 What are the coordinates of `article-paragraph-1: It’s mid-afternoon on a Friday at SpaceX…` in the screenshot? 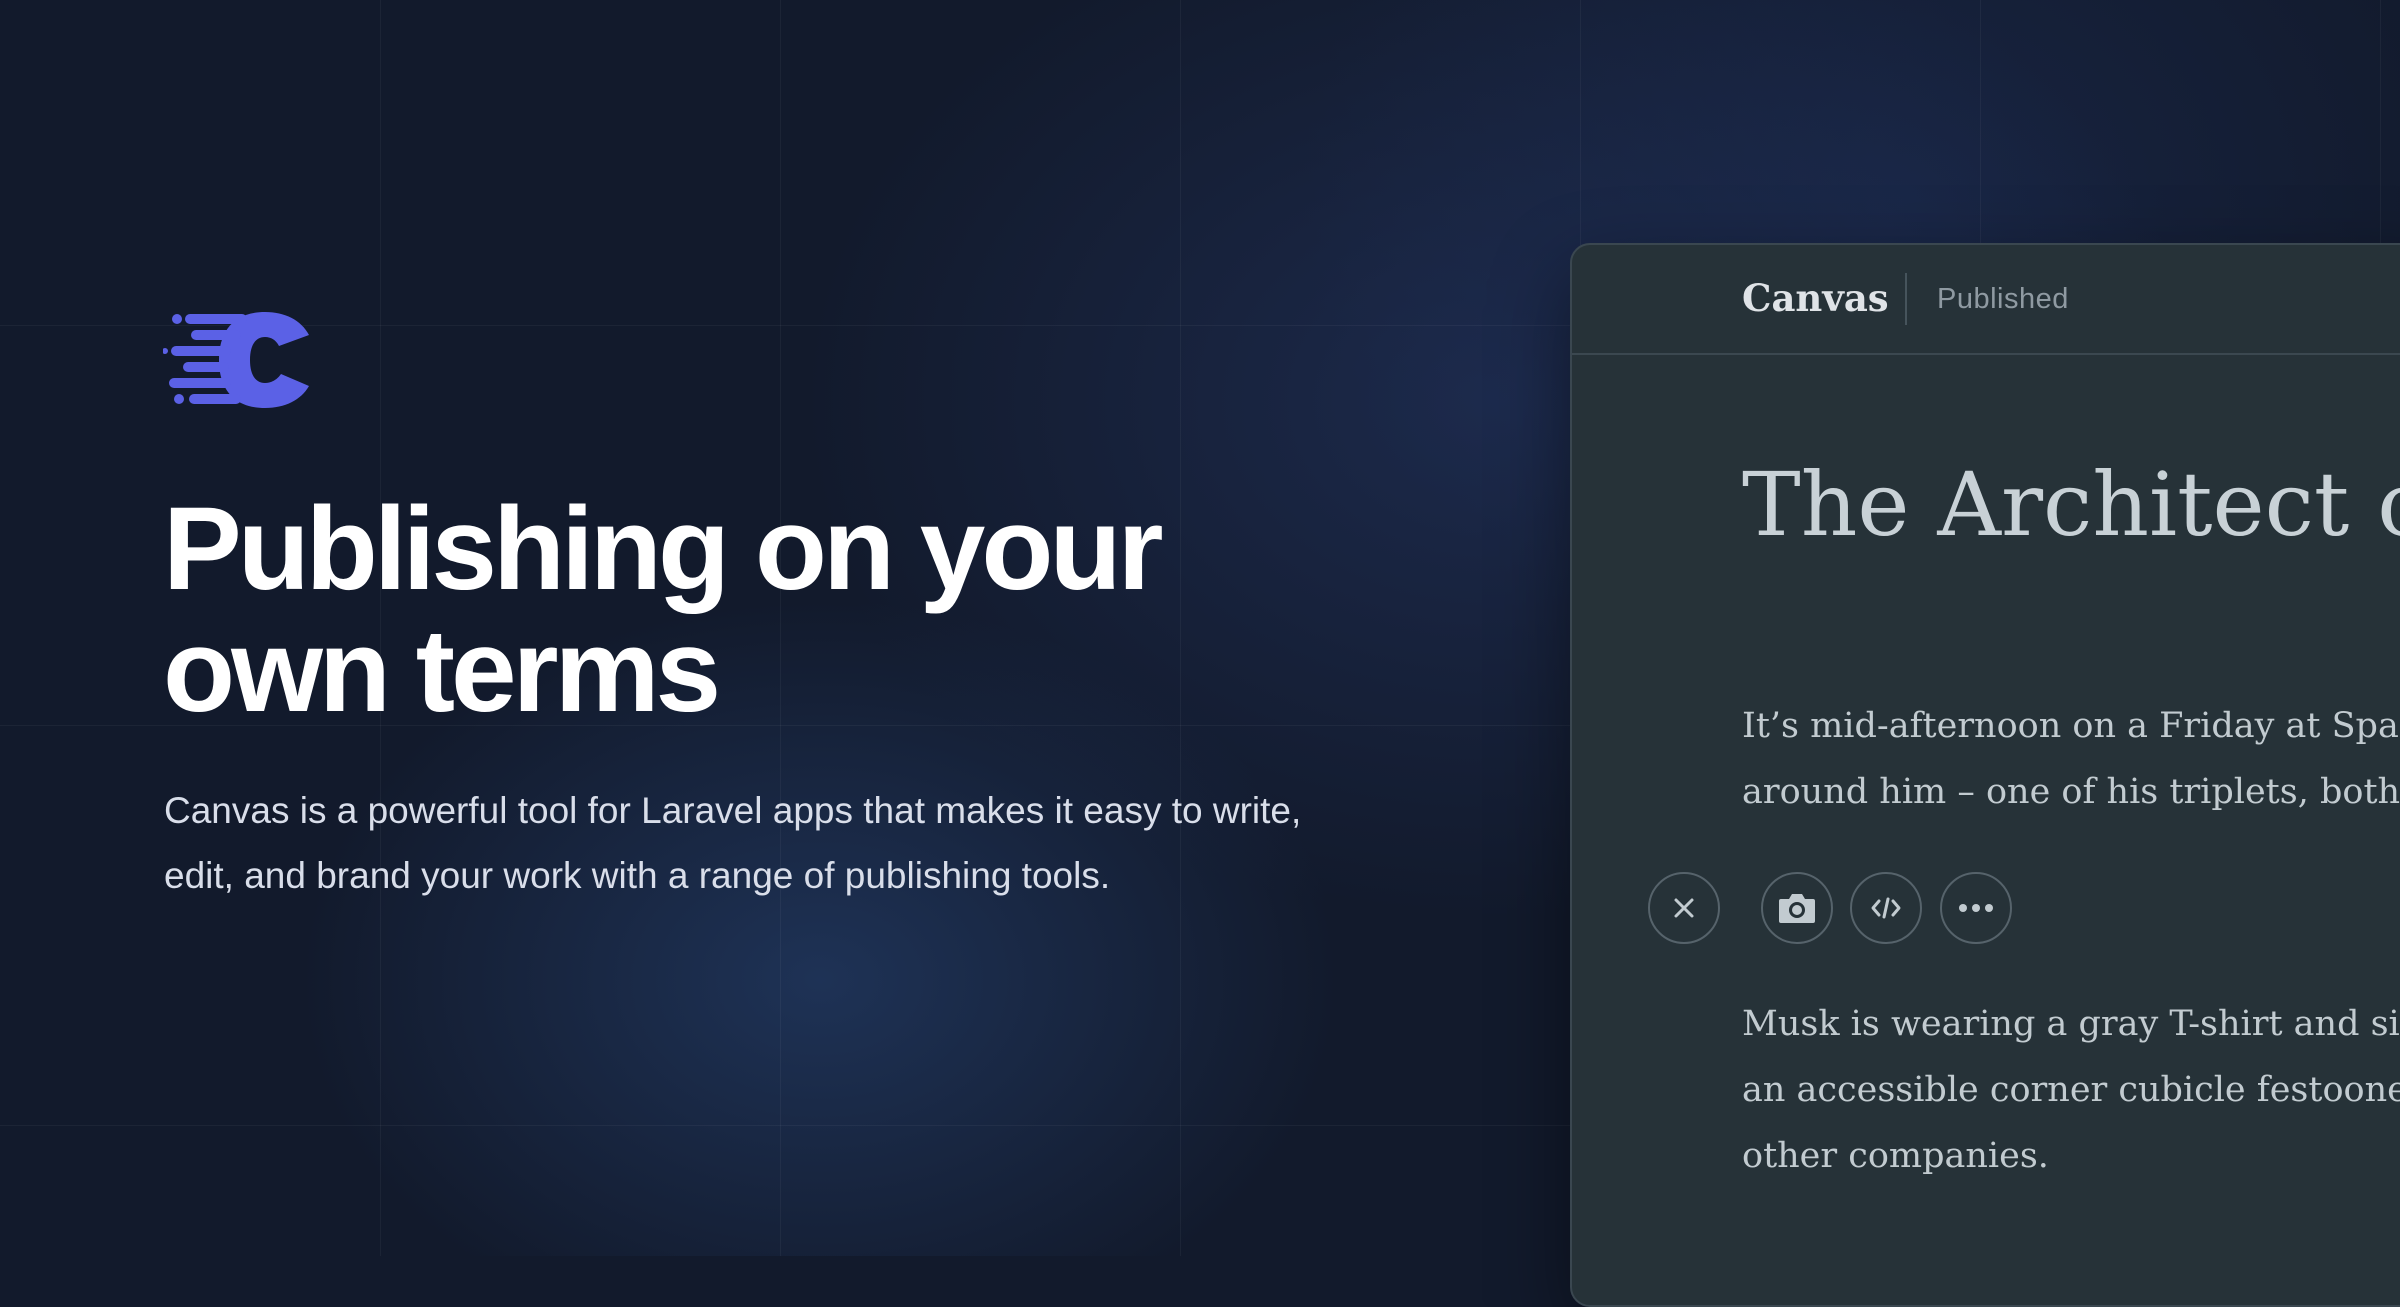 It's located at (2071, 759).